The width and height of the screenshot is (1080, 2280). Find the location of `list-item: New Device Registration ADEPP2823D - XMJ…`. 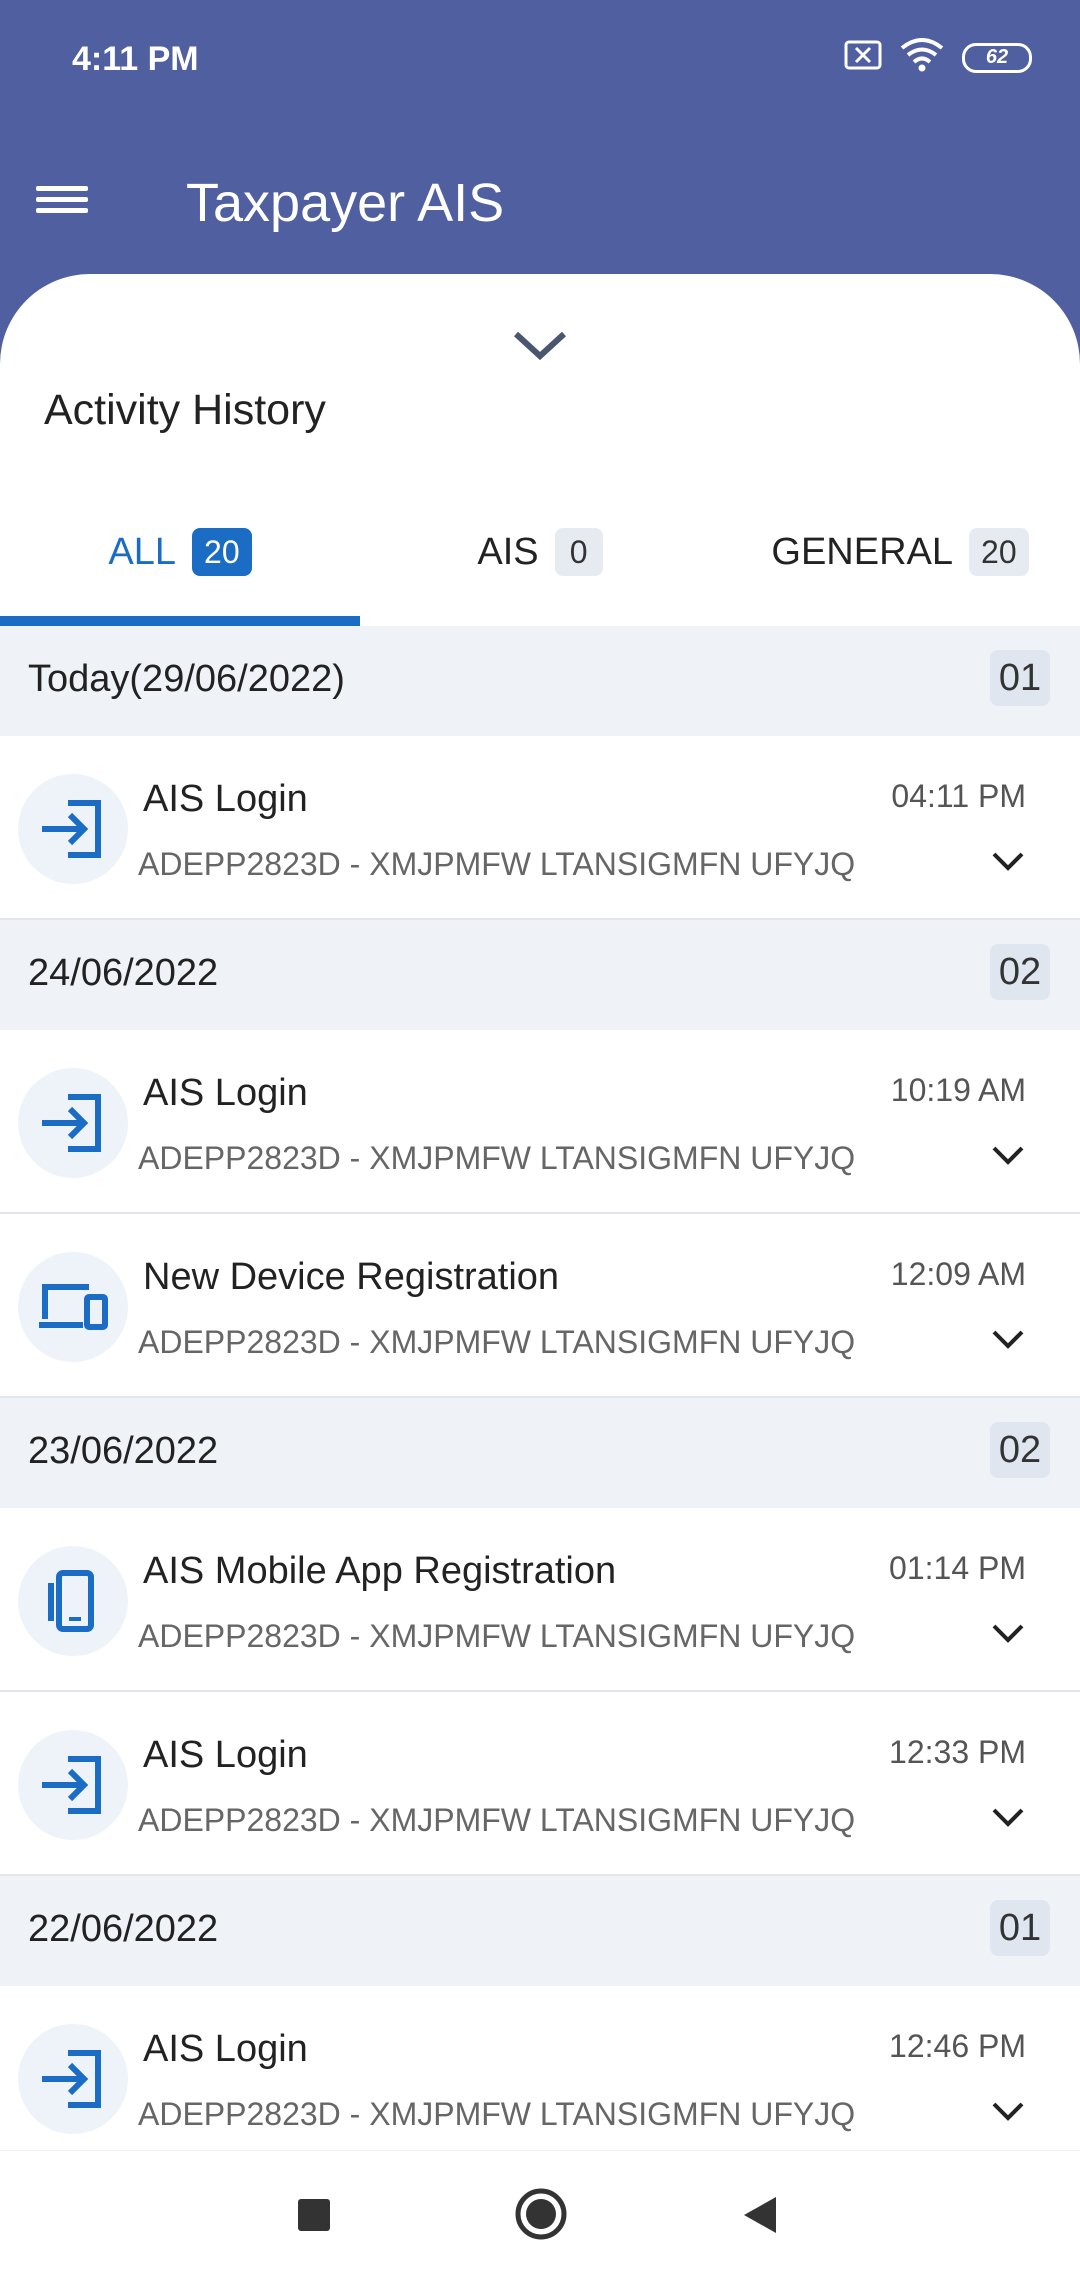

list-item: New Device Registration ADEPP2823D - XMJ… is located at coordinates (540, 1306).